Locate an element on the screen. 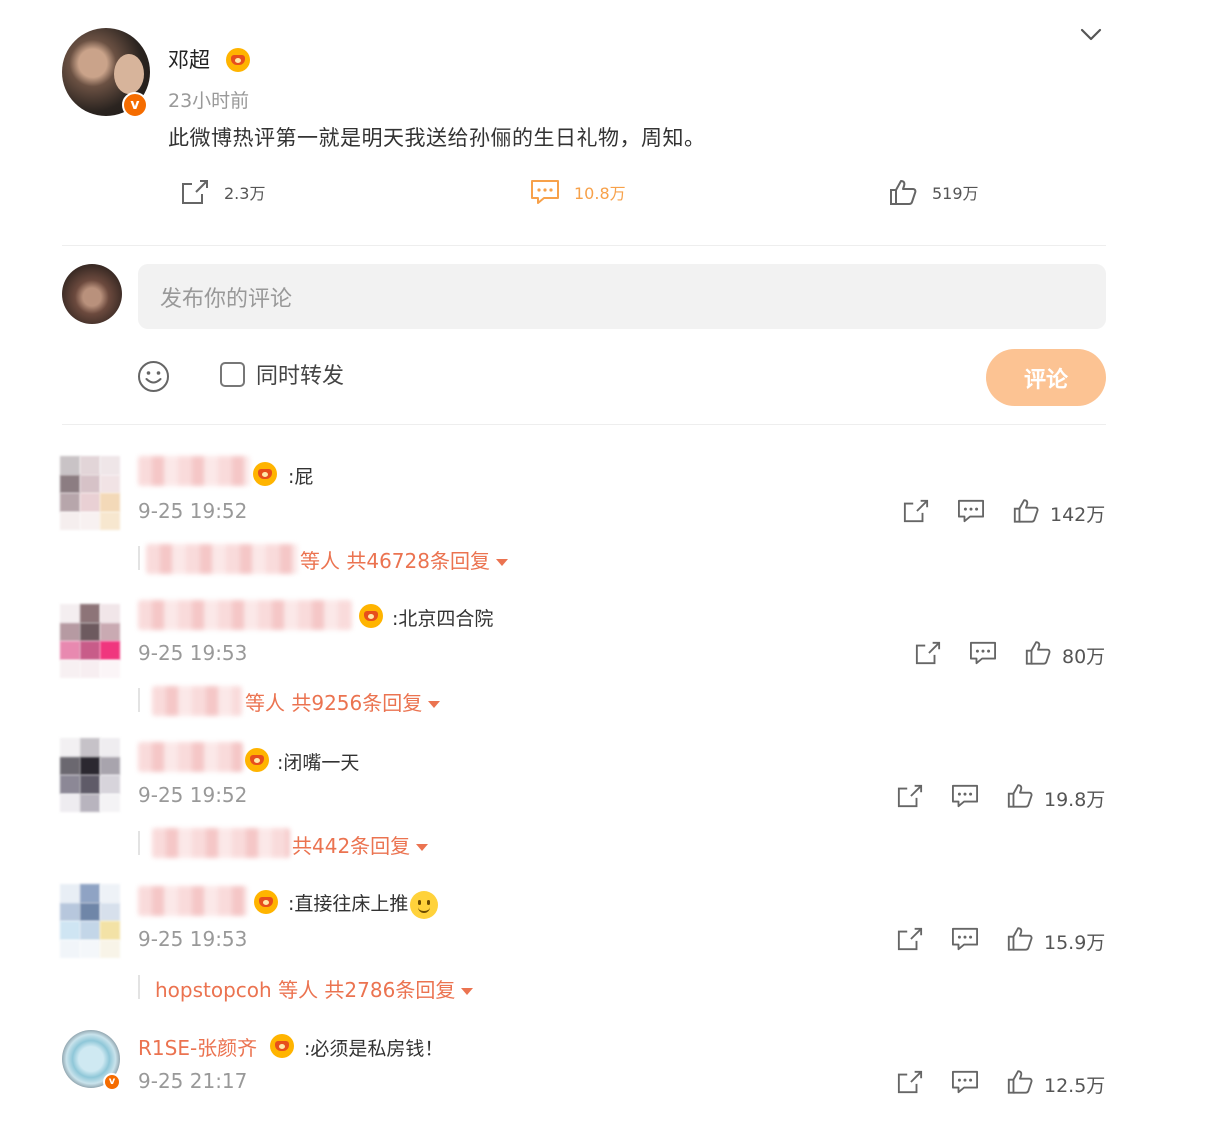  comment-like-count: 15.9万 is located at coordinates (1075, 943).